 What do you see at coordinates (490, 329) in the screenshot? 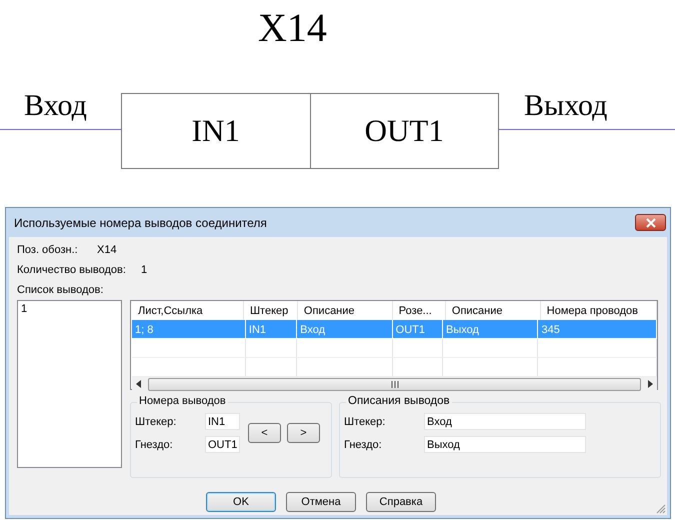
I see `table-cell: Выход` at bounding box center [490, 329].